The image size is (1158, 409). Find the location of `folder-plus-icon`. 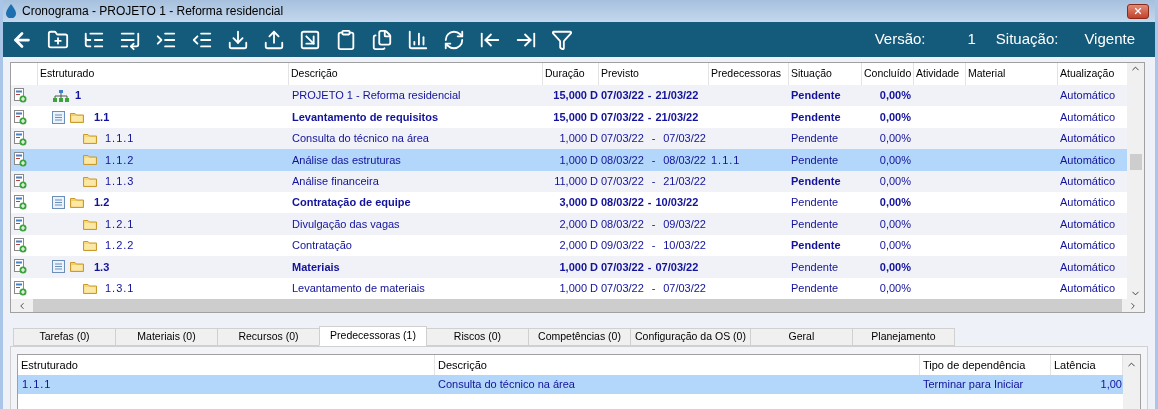

folder-plus-icon is located at coordinates (58, 39).